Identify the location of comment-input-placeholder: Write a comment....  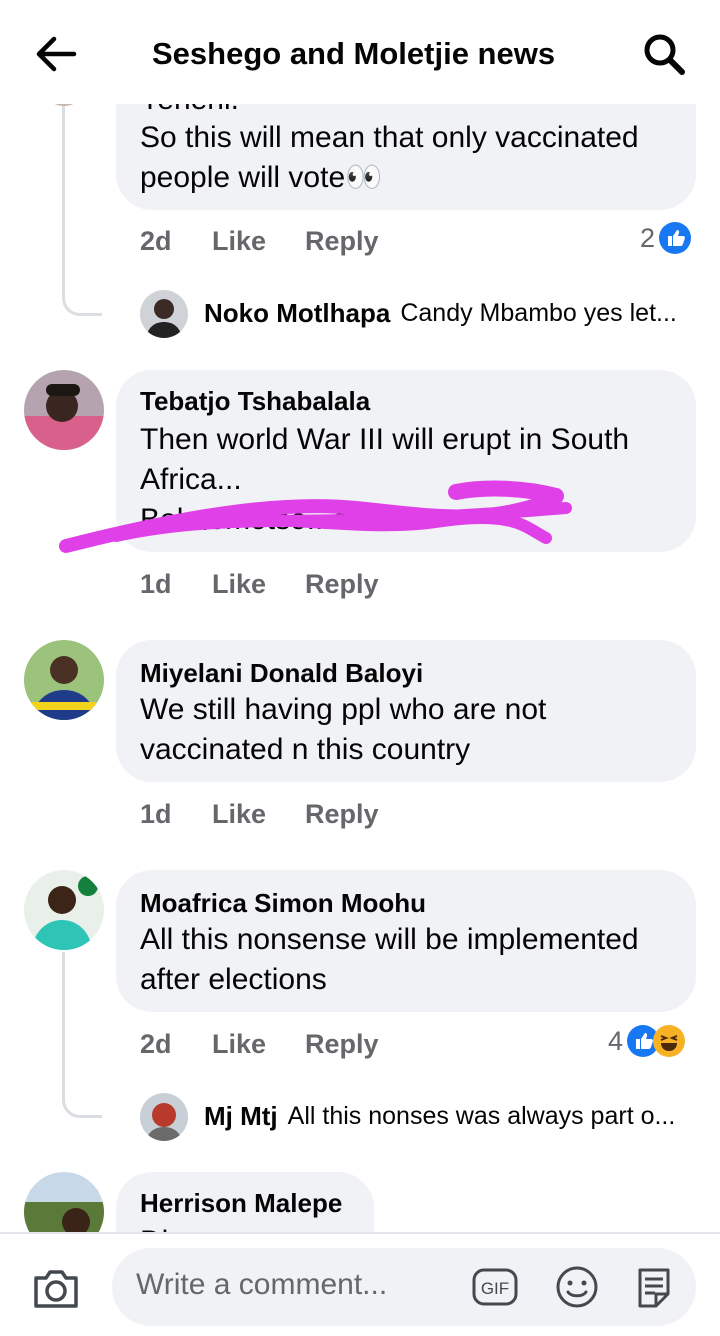
(262, 1284).